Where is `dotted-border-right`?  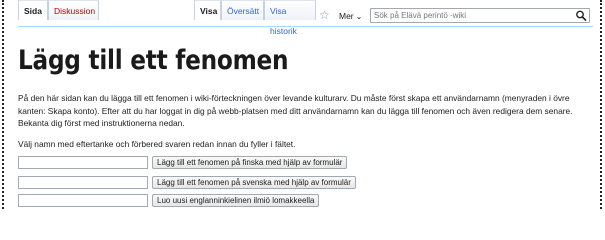 dotted-border-right is located at coordinates (601, 104).